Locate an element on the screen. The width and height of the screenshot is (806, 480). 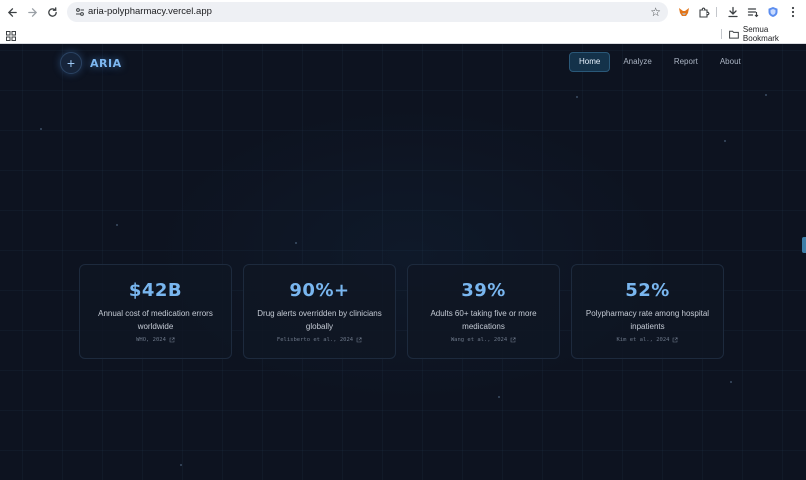
nav-report: Report is located at coordinates (686, 62).